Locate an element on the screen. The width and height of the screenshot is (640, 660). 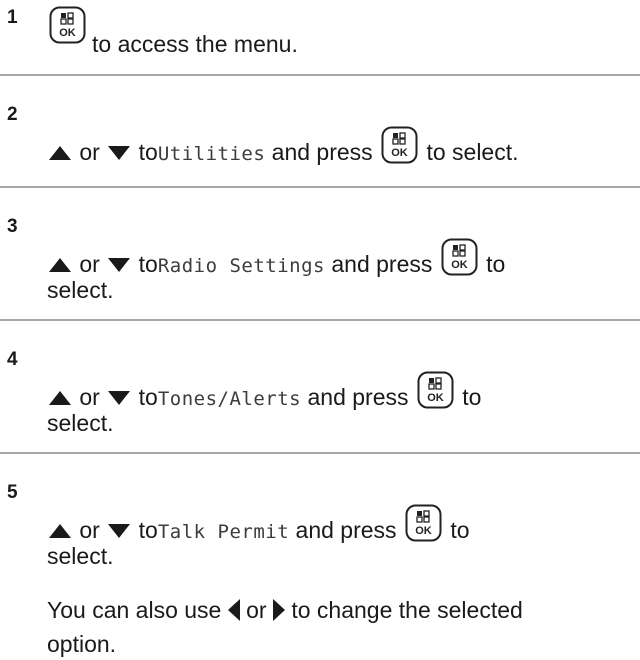
note-suffix: to change the selected is located at coordinates (407, 610).